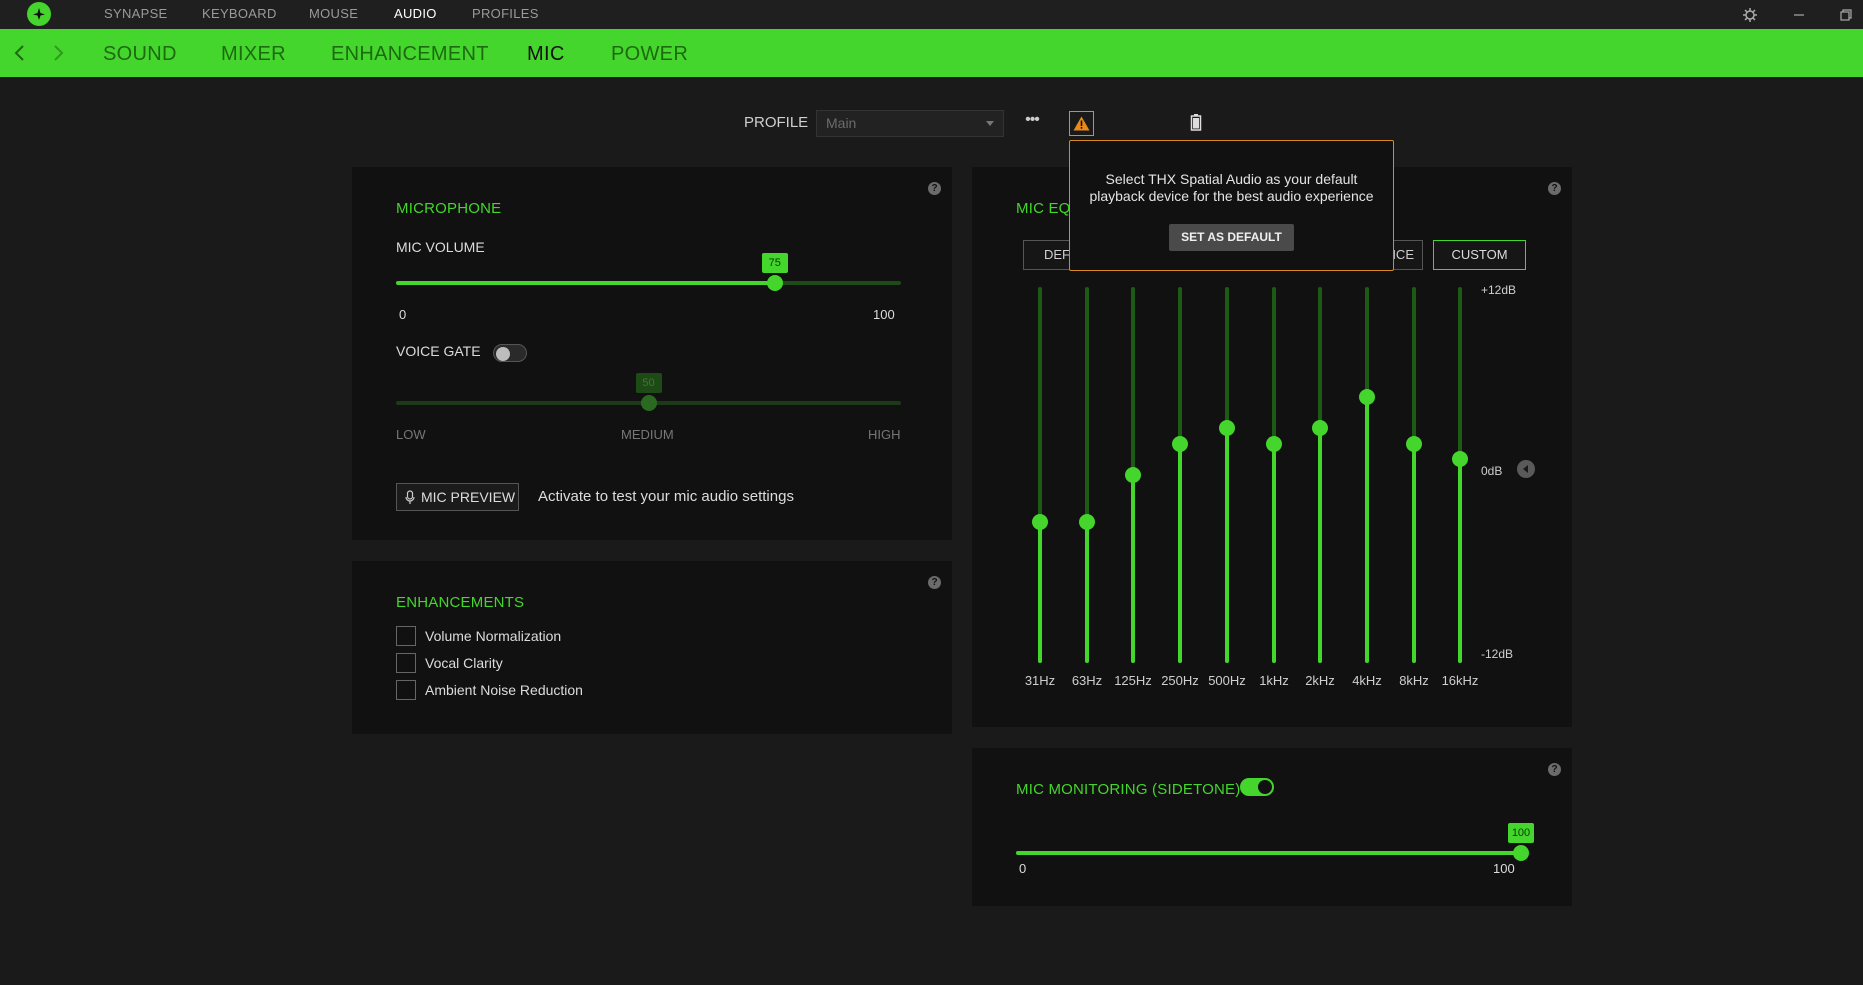 This screenshot has width=1863, height=985. Describe the element at coordinates (841, 123) in the screenshot. I see `profile-selected-value: Main` at that location.